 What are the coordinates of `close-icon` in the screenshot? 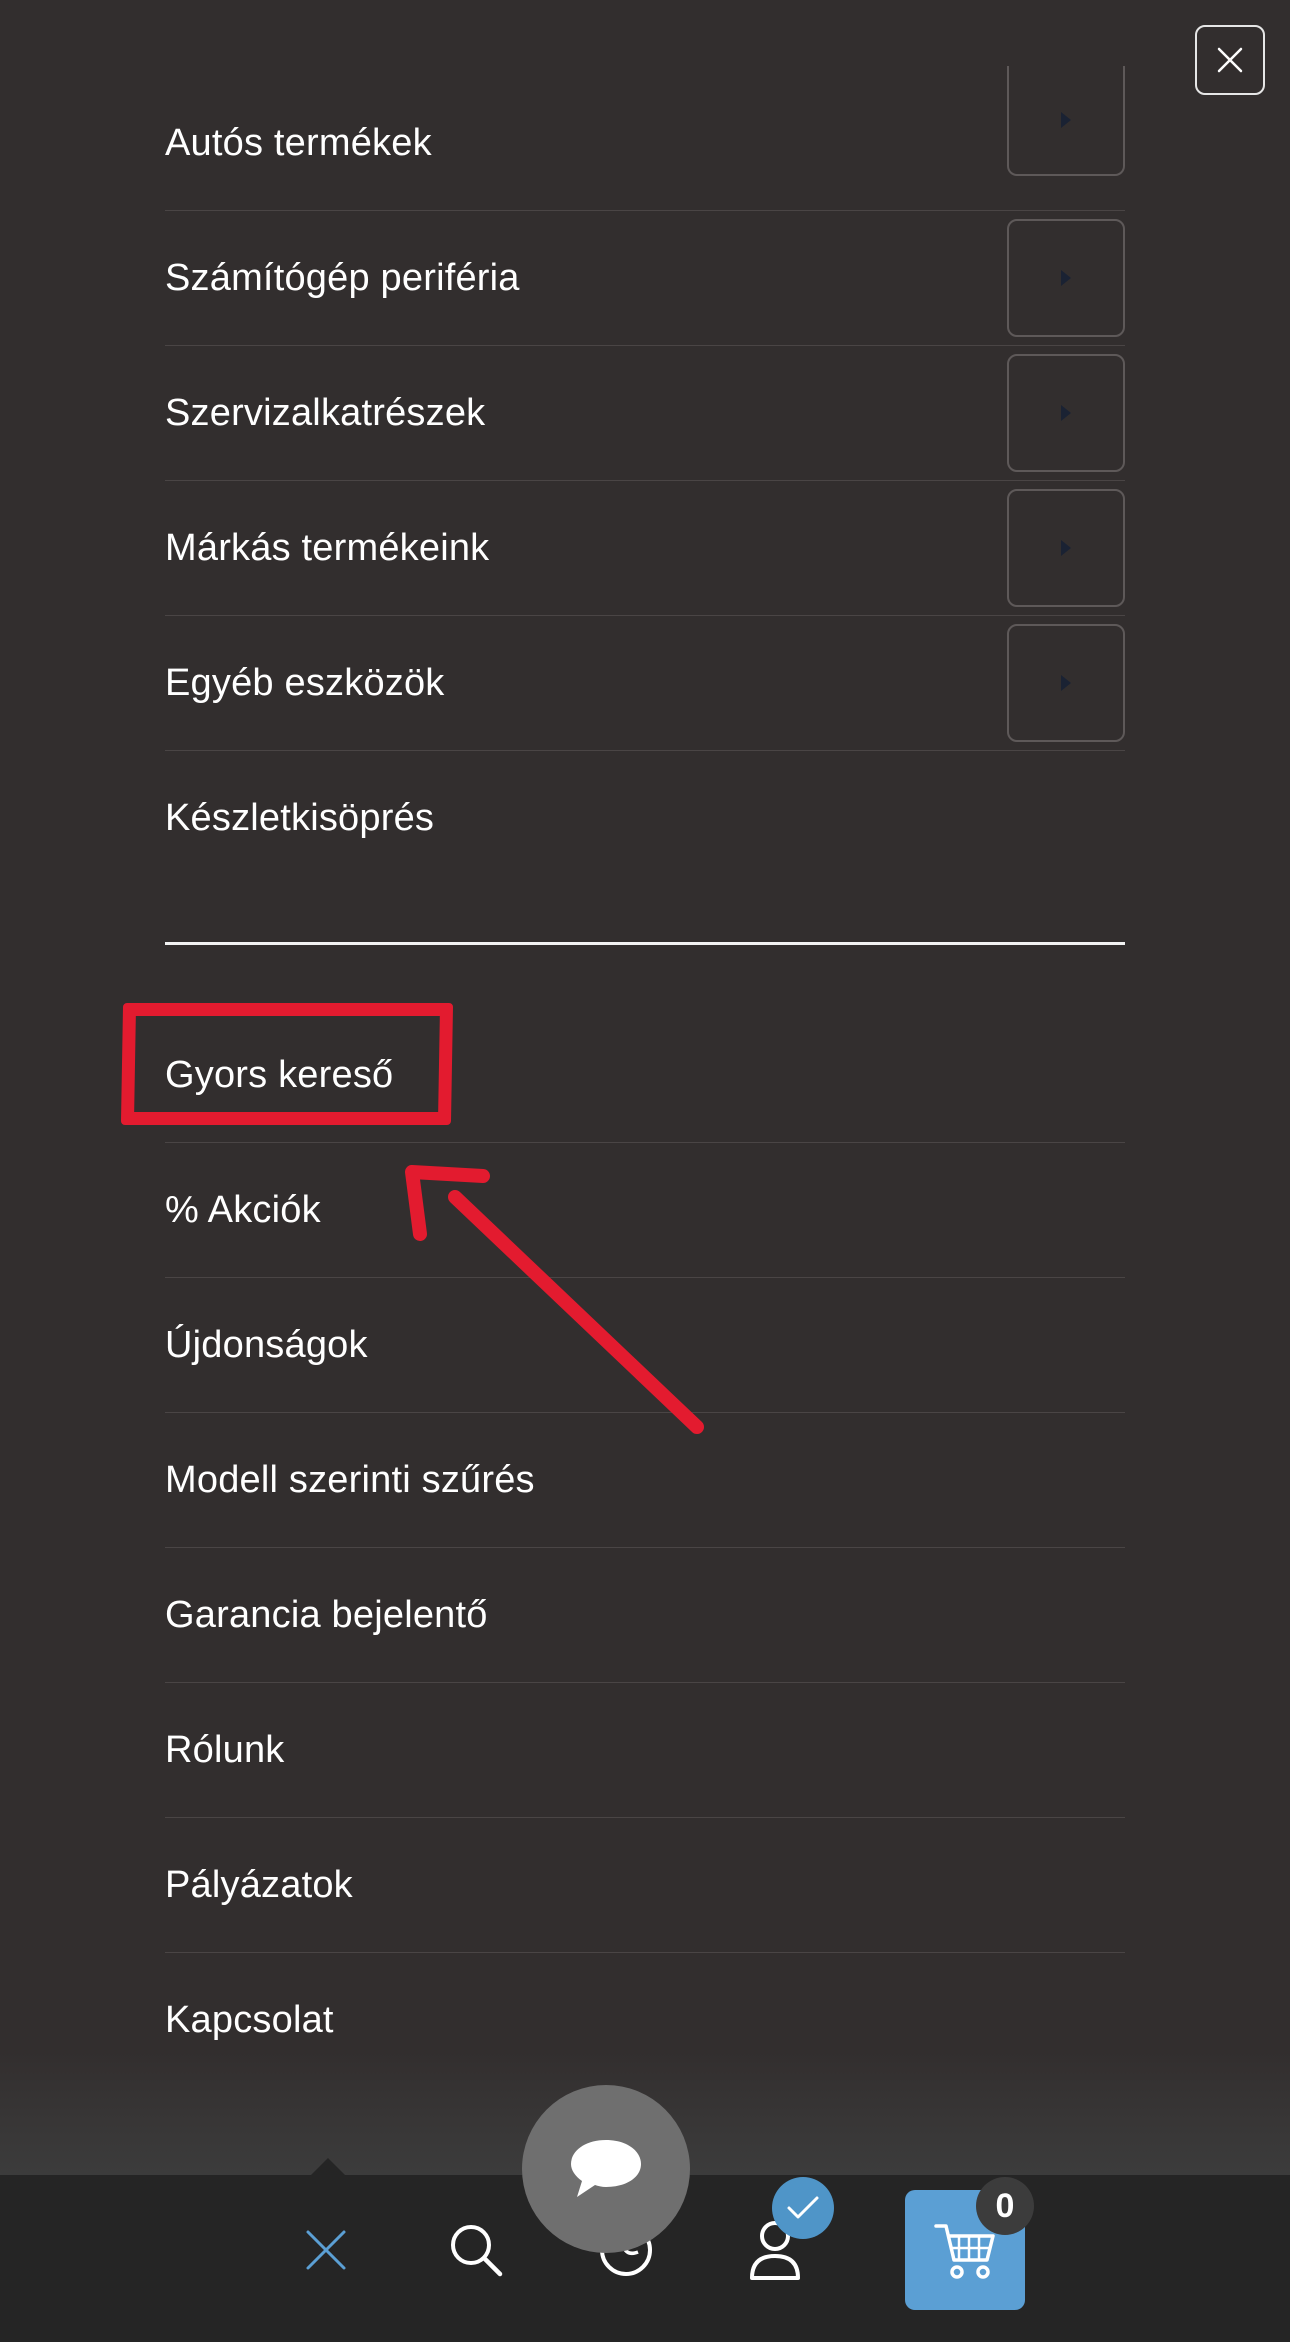 It's located at (326, 2250).